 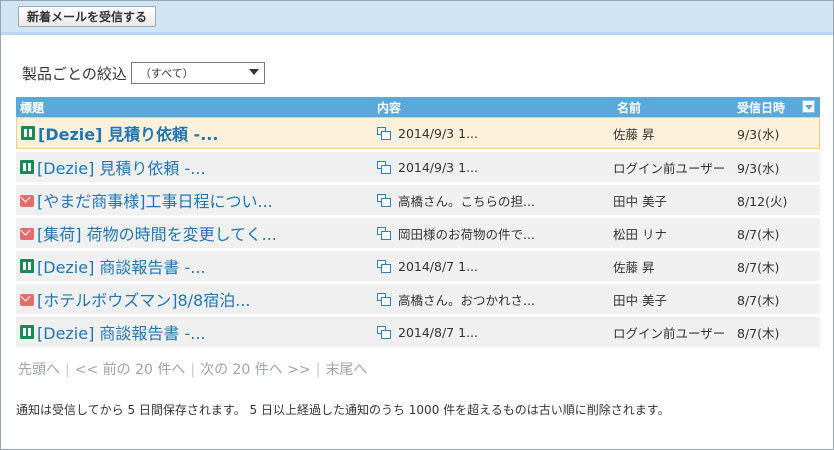 What do you see at coordinates (346, 370) in the screenshot?
I see `pager-last-link: 末尾へ` at bounding box center [346, 370].